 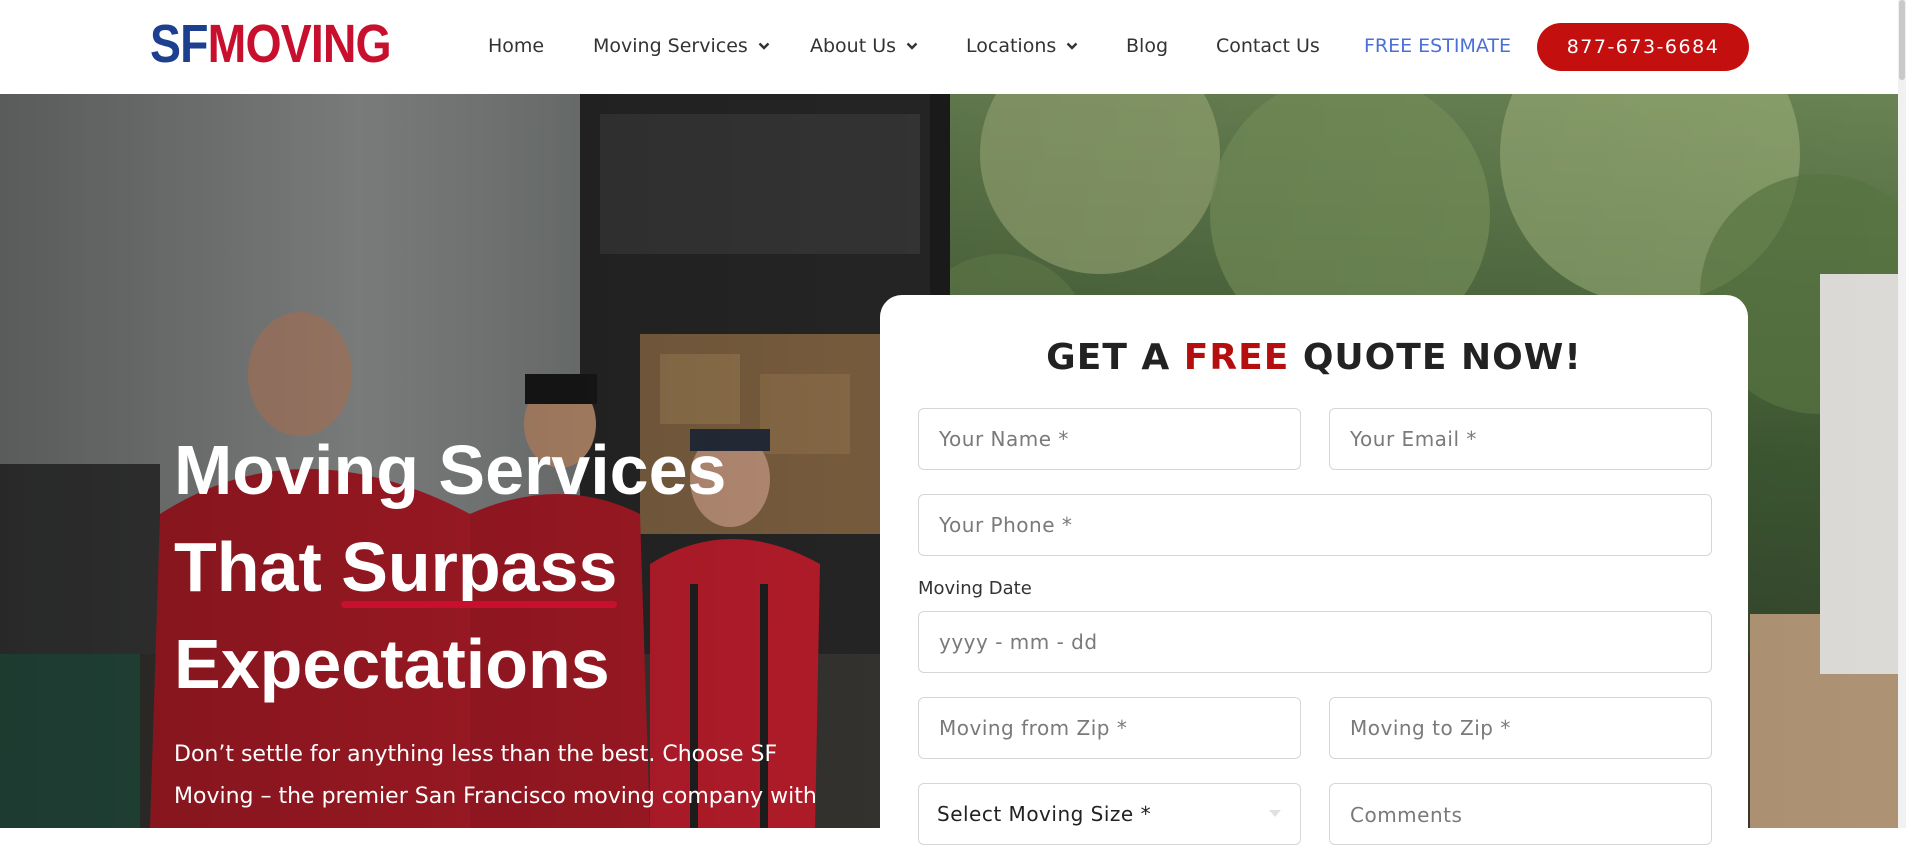 I want to click on hero-heading-underlined: Surpass, so click(x=479, y=567).